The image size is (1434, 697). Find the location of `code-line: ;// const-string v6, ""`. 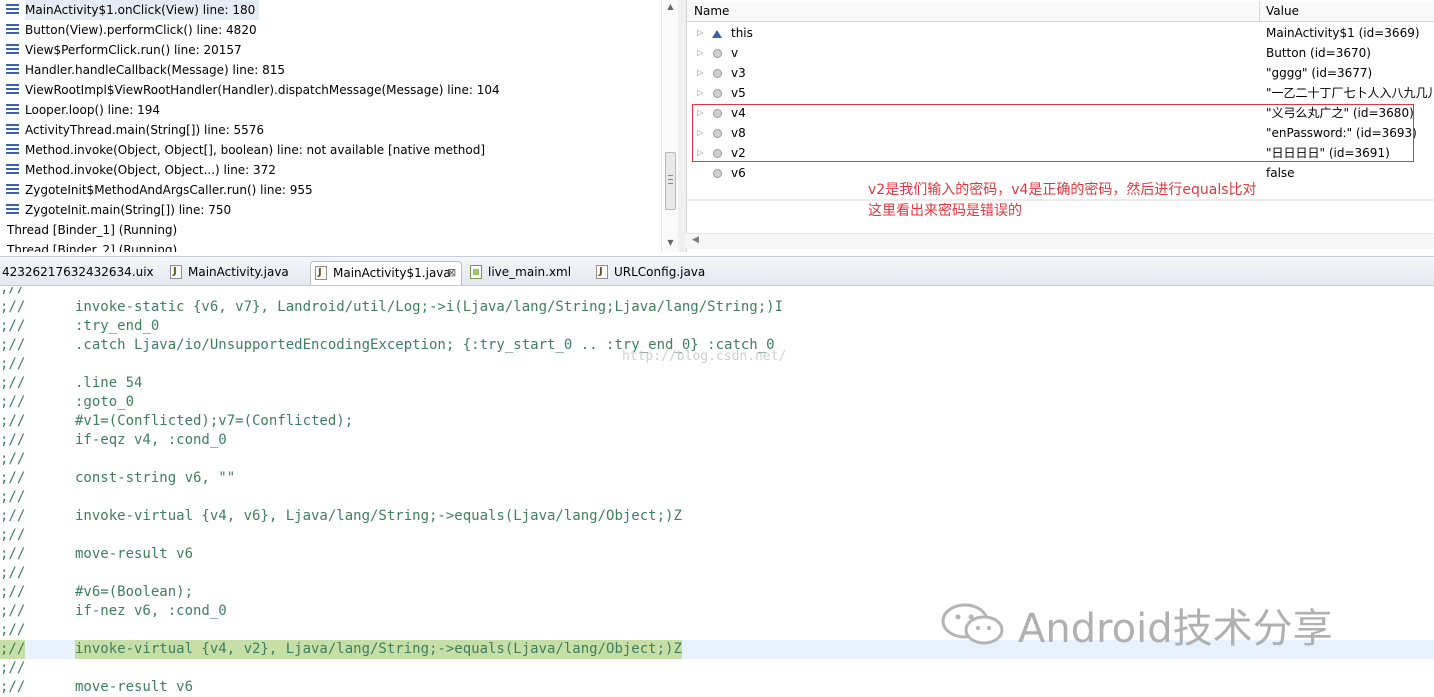

code-line: ;// const-string v6, "" is located at coordinates (717, 478).